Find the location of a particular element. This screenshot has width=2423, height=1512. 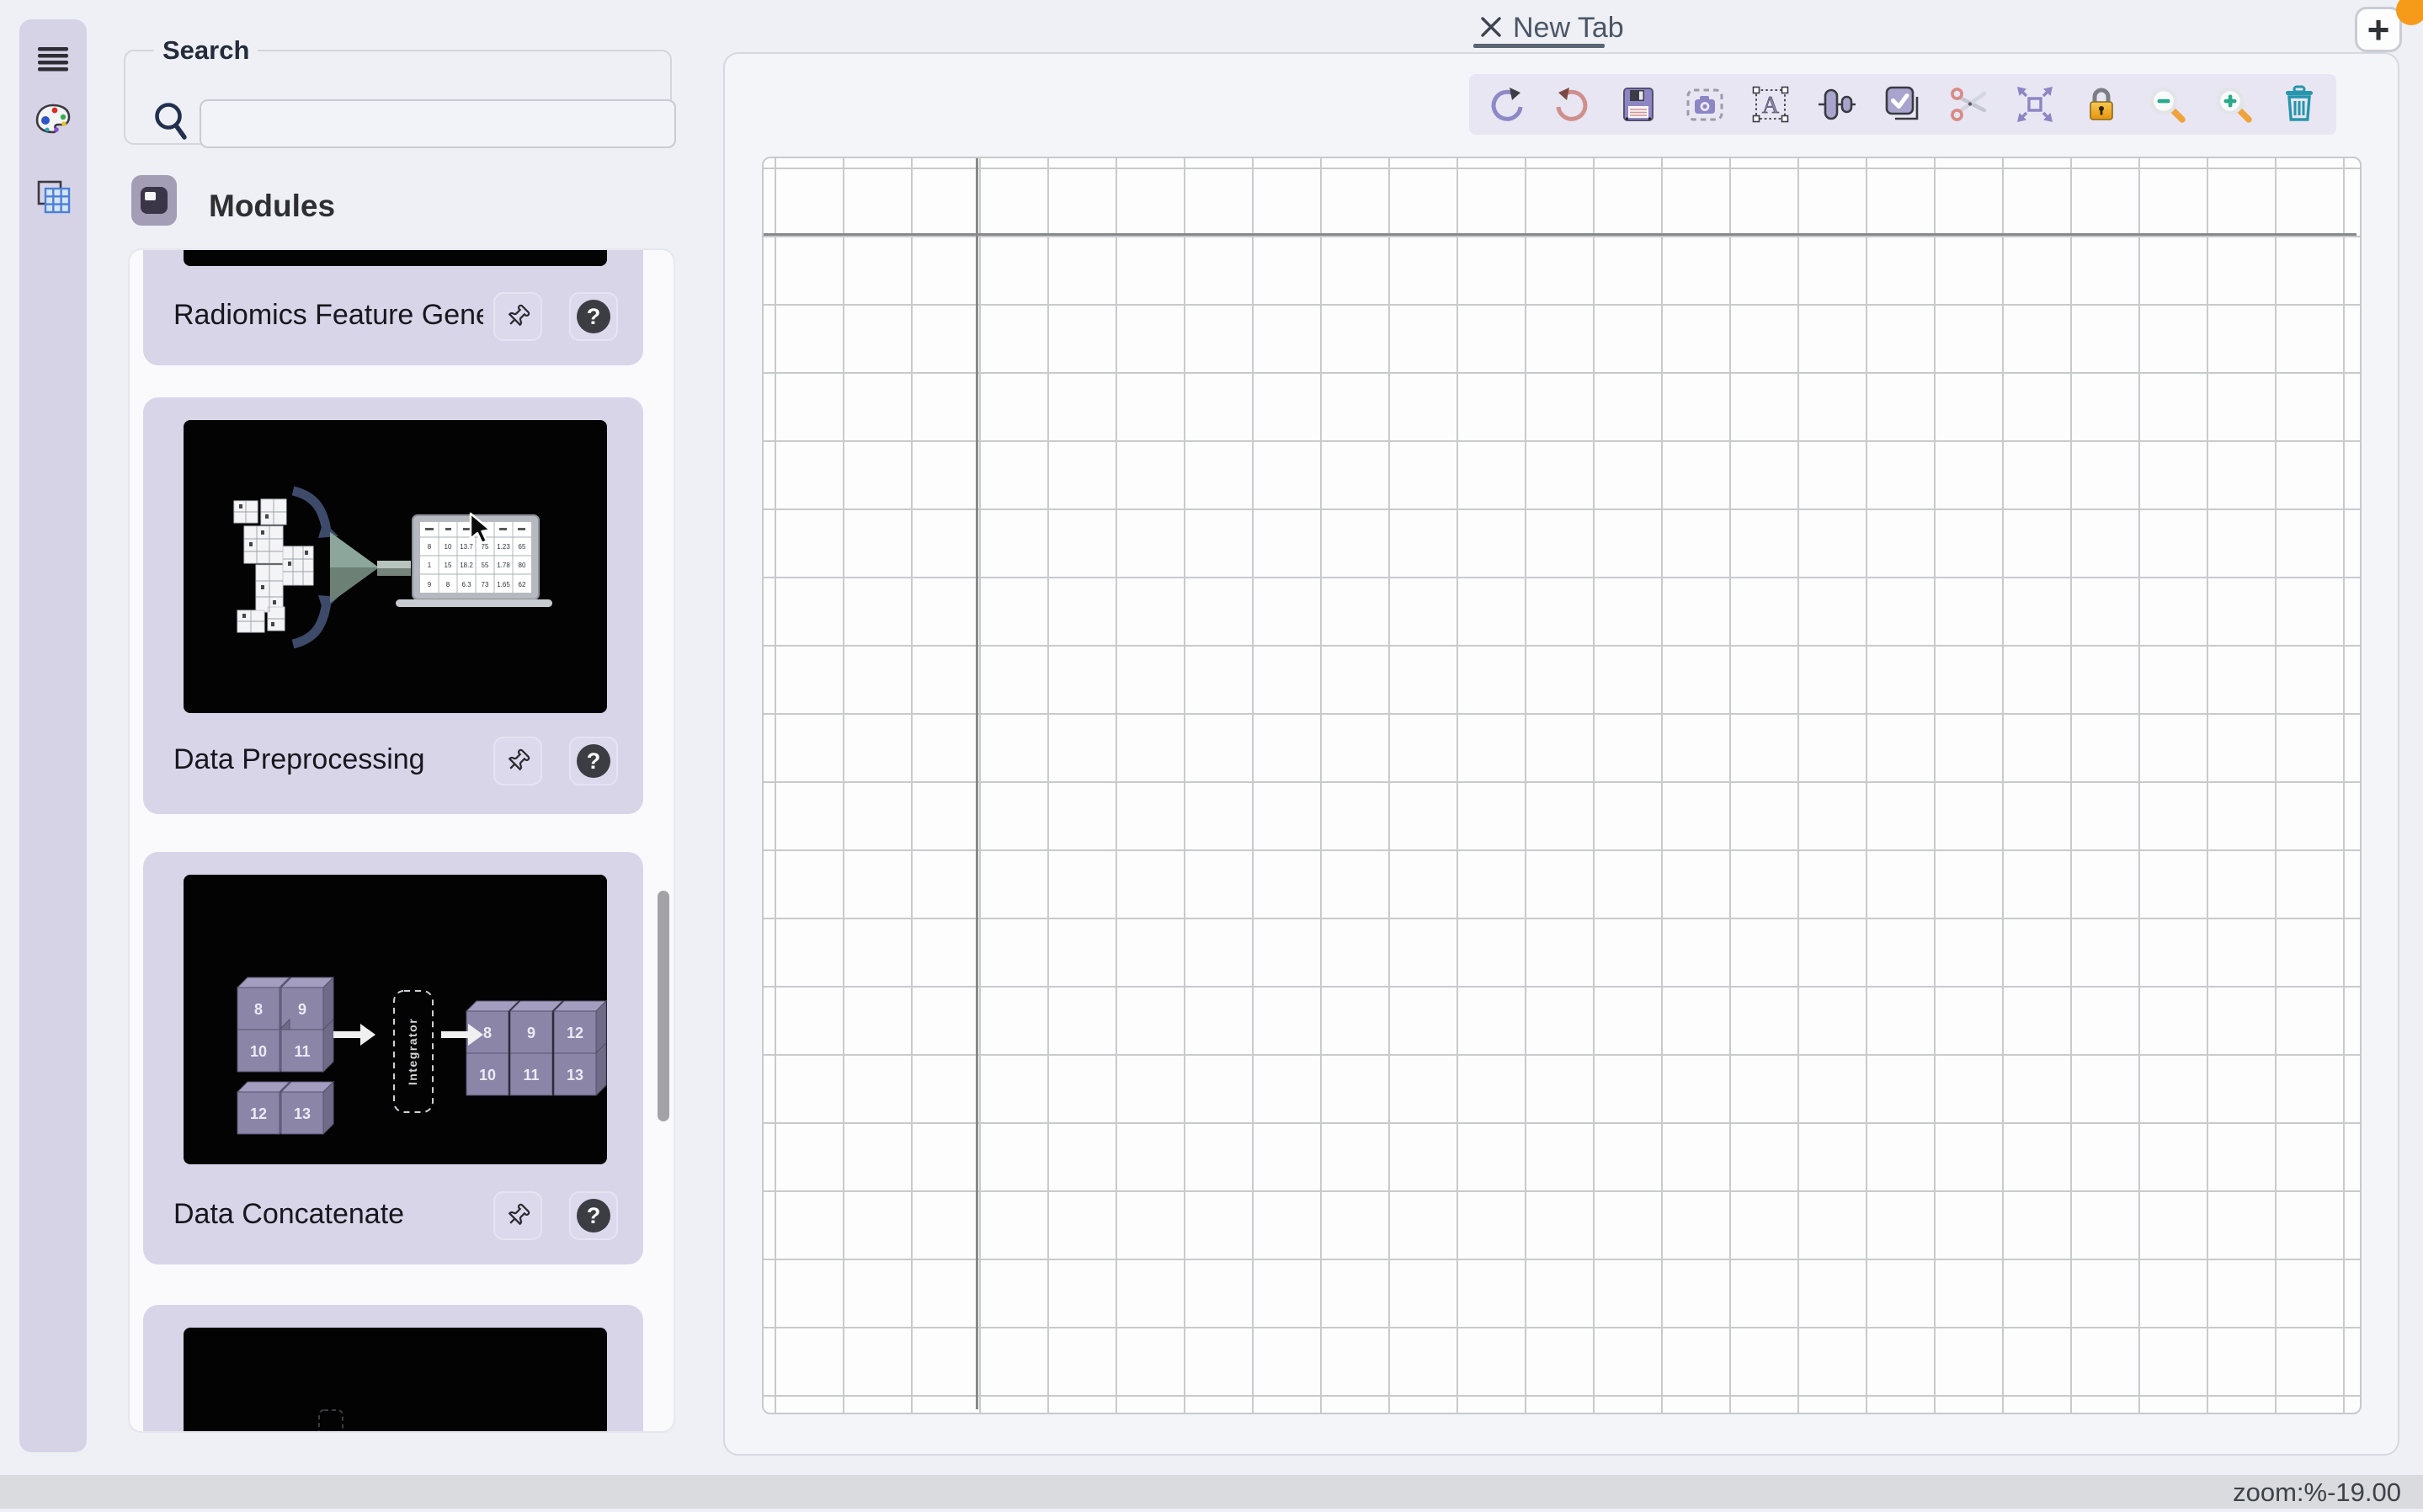

undo-button is located at coordinates (1506, 105).